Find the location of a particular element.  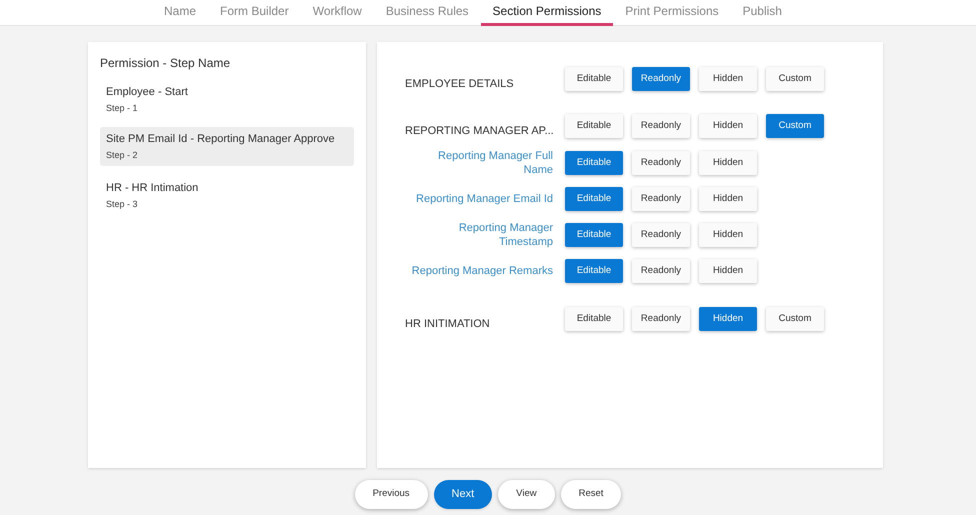

tab: Form Builder is located at coordinates (254, 13).